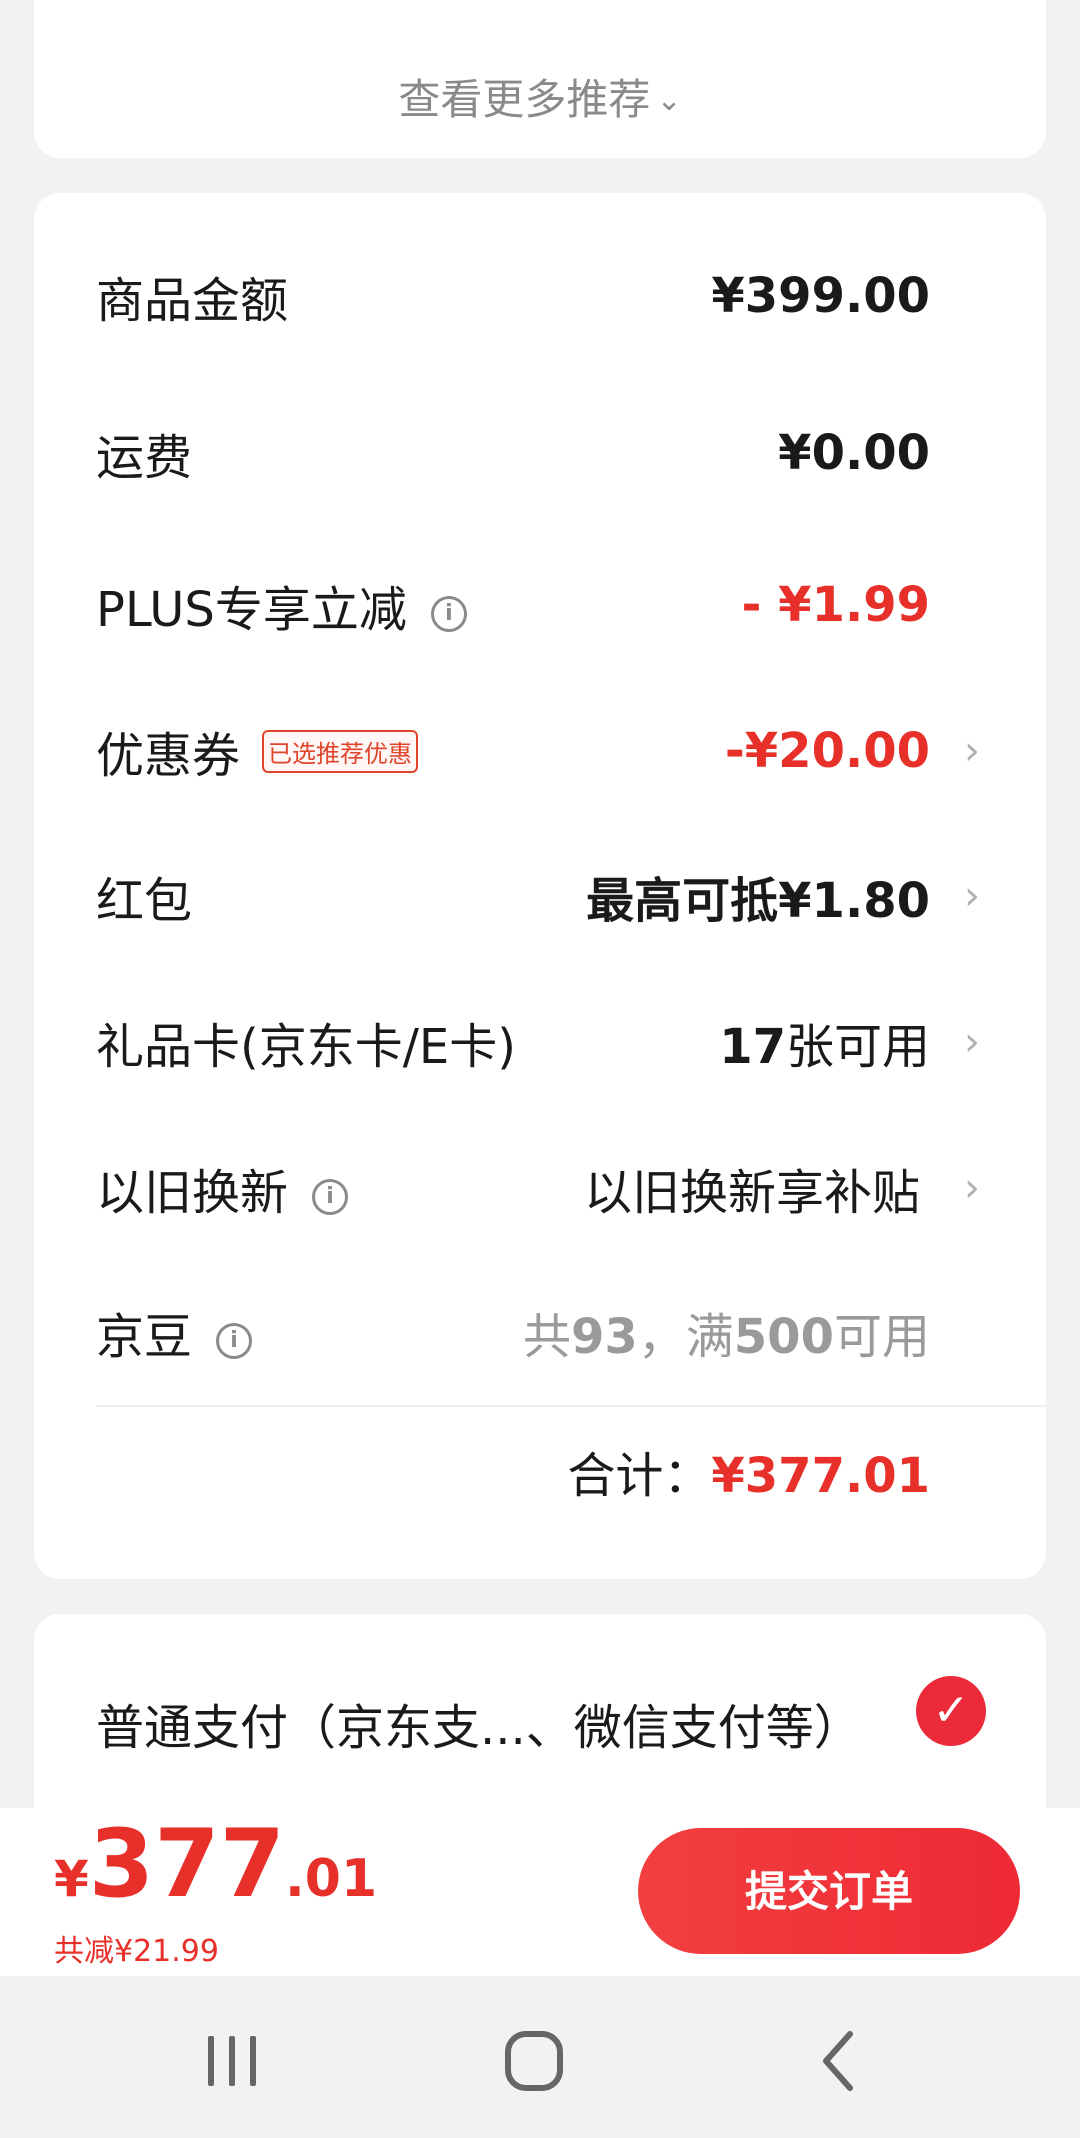 The height and width of the screenshot is (2138, 1080). Describe the element at coordinates (854, 453) in the screenshot. I see `shipping-value: ¥0.00` at that location.